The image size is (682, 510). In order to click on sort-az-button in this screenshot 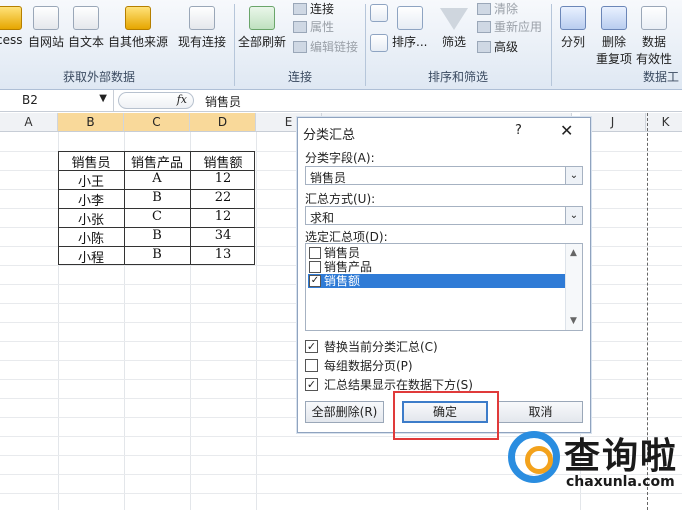, I will do `click(379, 14)`.